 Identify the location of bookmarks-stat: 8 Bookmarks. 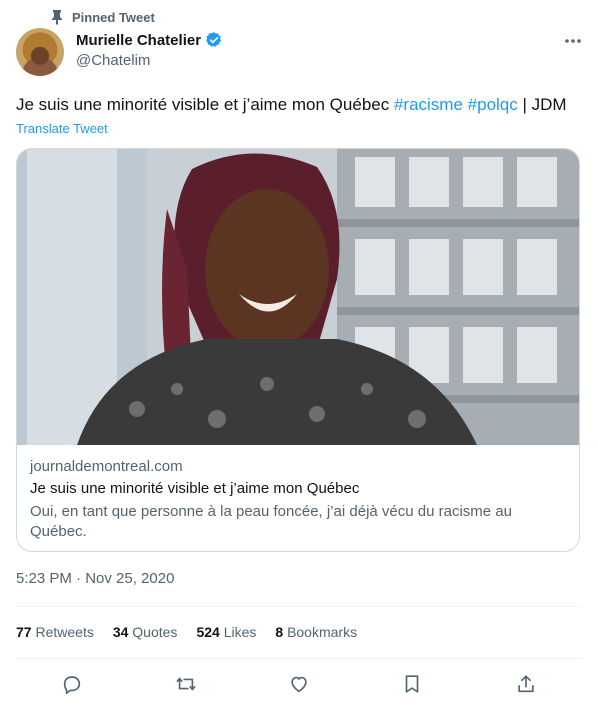
(316, 632).